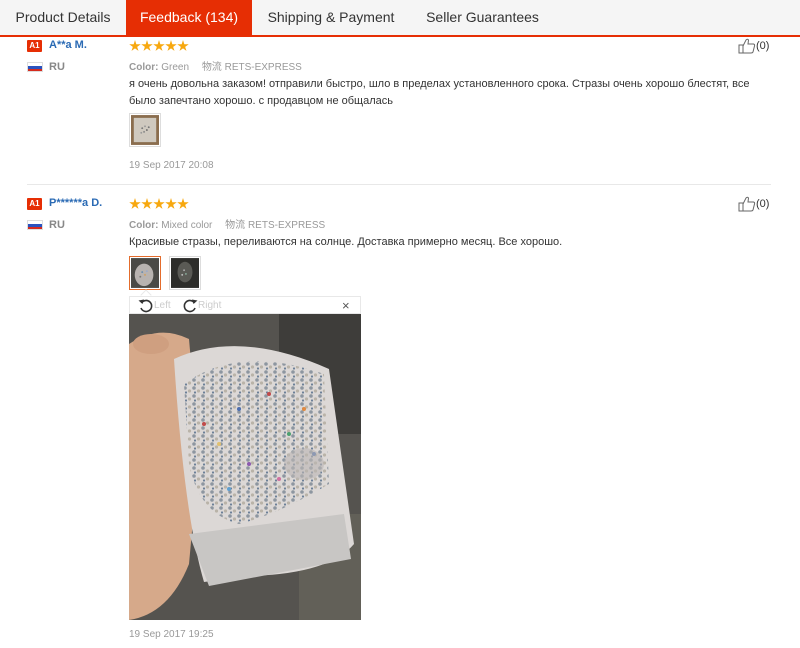 The image size is (800, 648). What do you see at coordinates (331, 17) in the screenshot?
I see `tab-shipping-payment: Shipping & Payment` at bounding box center [331, 17].